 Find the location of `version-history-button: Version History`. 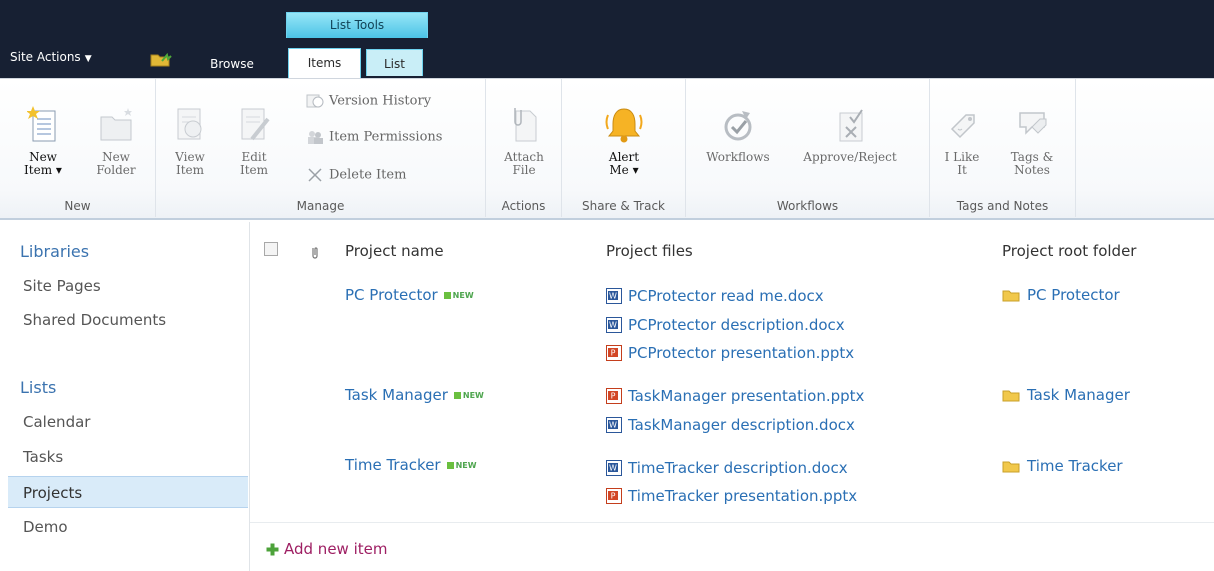

version-history-button: Version History is located at coordinates (368, 101).